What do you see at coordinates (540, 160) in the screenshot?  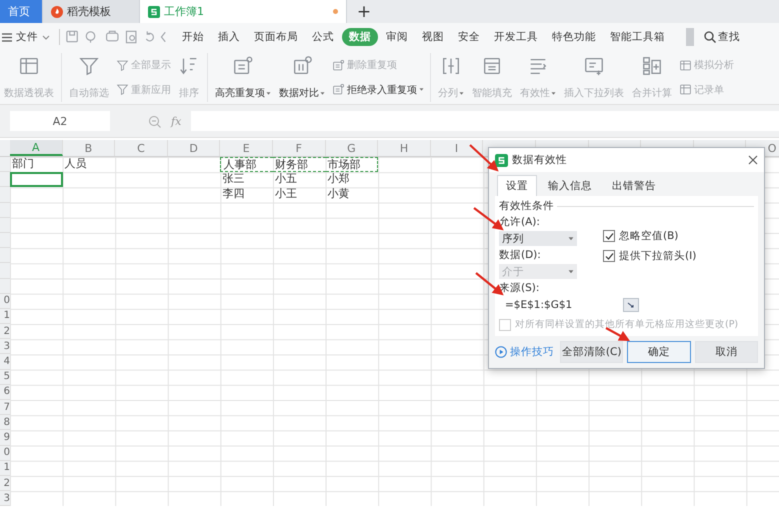 I see `dialog-title: 数据有效性` at bounding box center [540, 160].